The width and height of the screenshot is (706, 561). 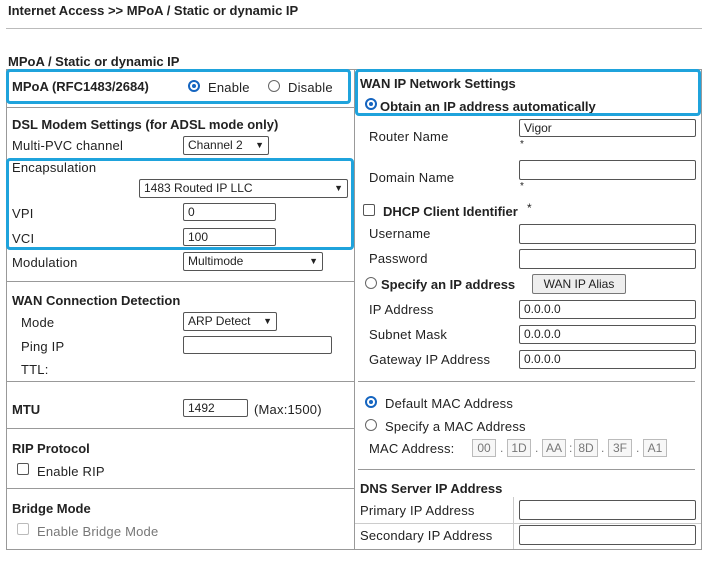 I want to click on mtu-input: 1492, so click(x=215, y=408).